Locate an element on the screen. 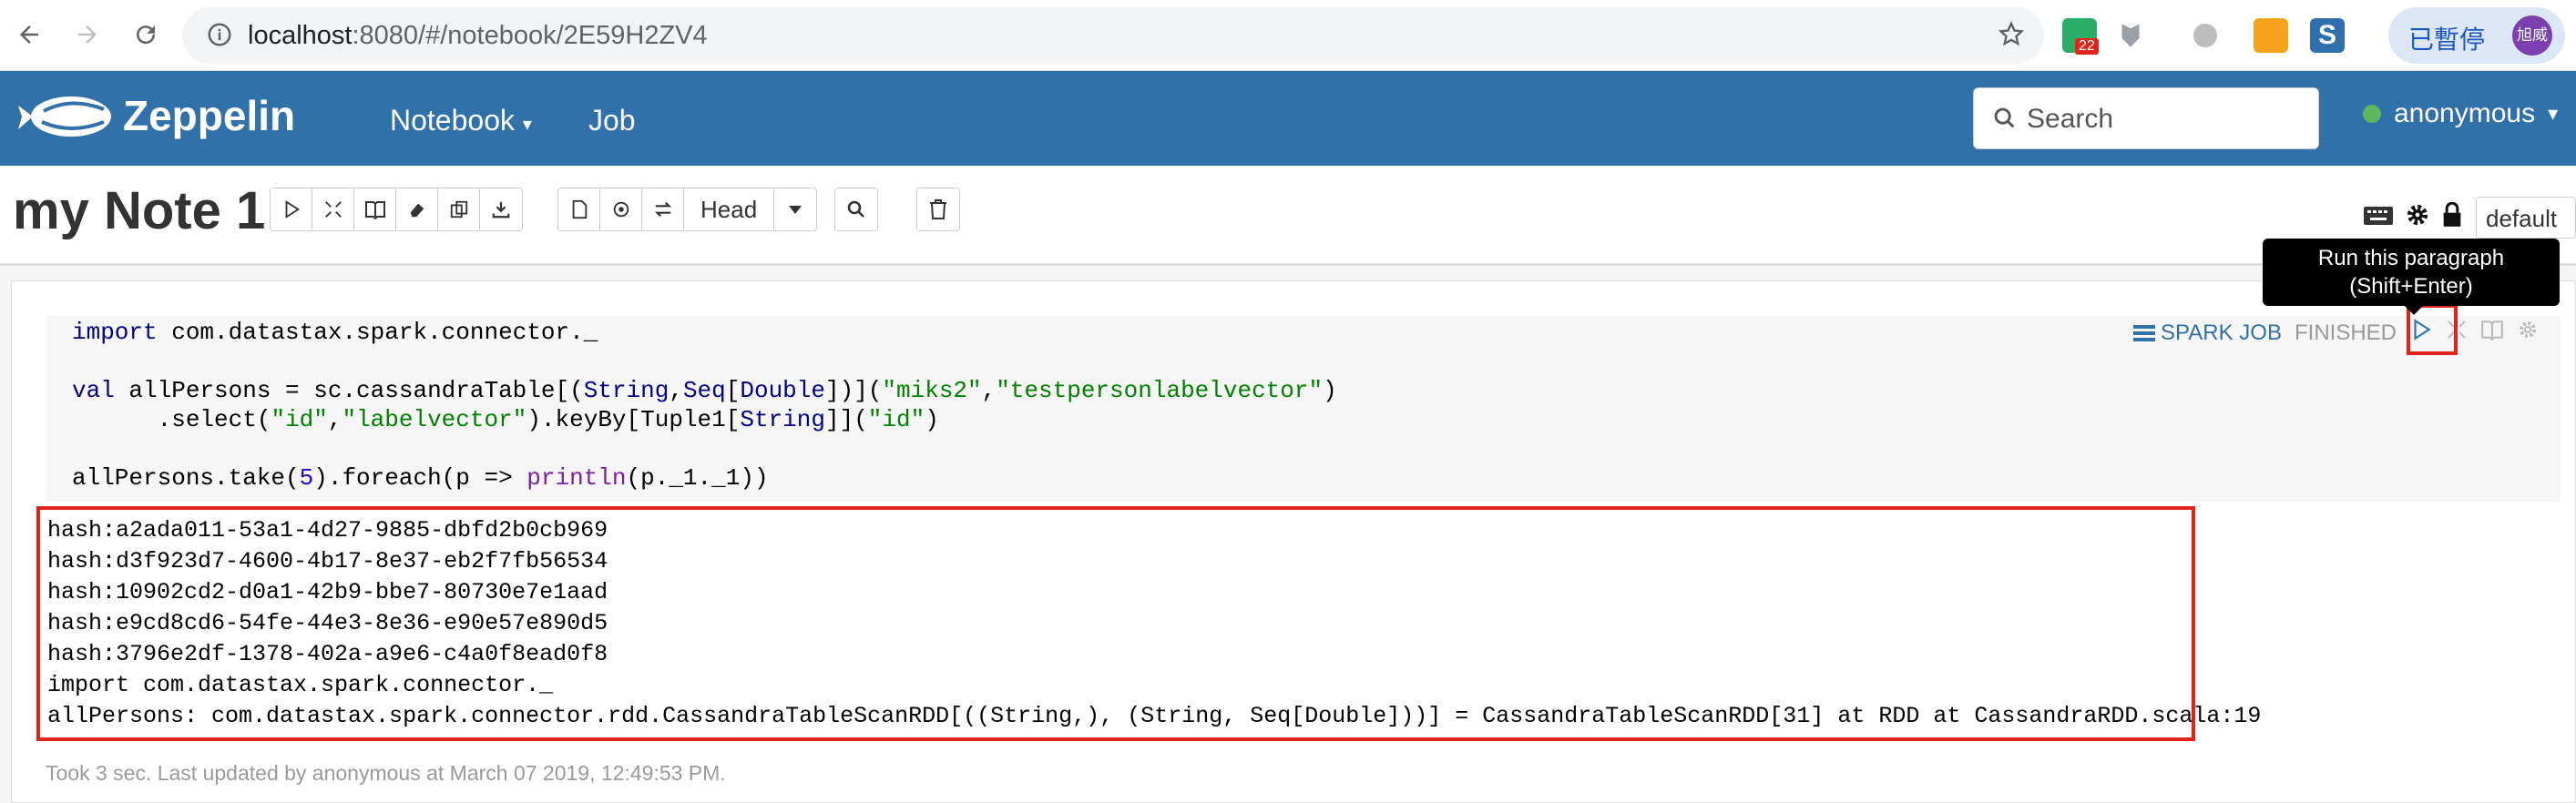  profile-status: 已暫停 is located at coordinates (2447, 39).